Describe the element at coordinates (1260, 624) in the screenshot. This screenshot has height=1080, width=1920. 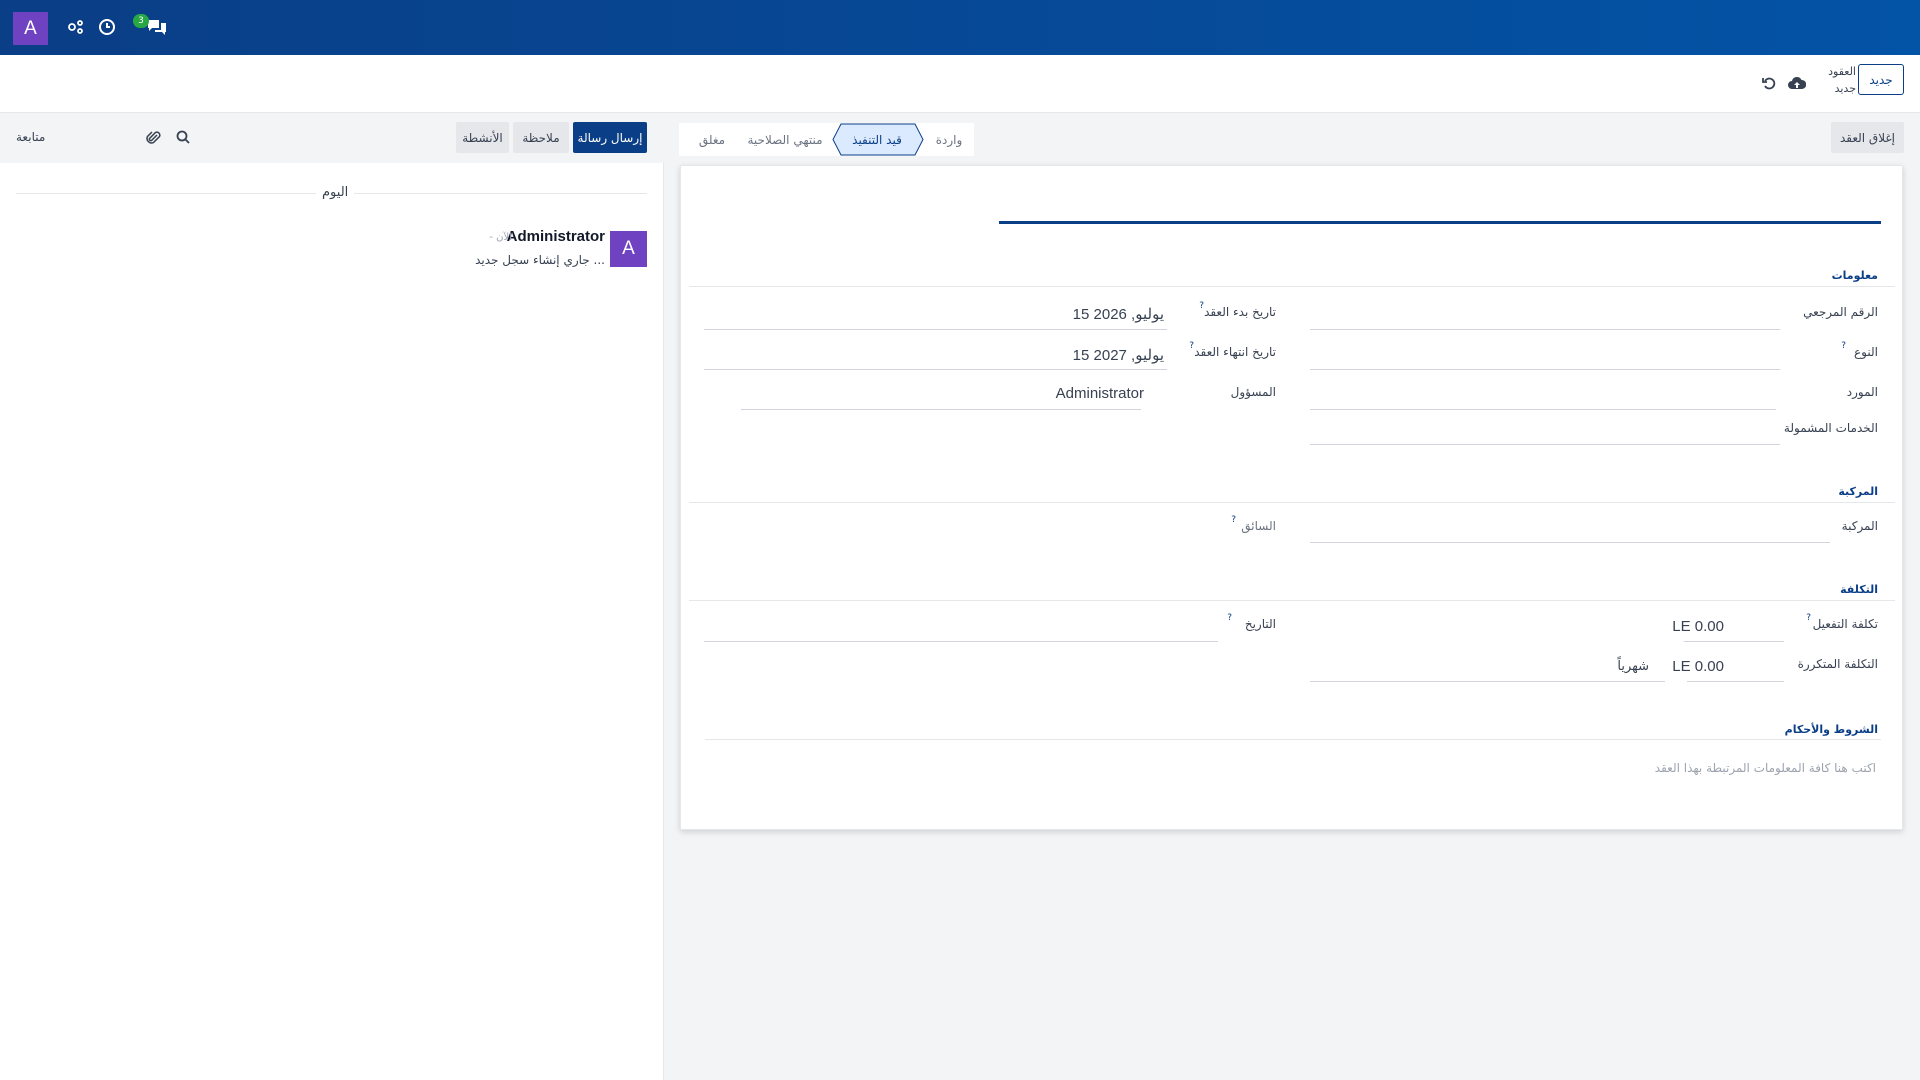
I see `label-date: التاريخ` at that location.